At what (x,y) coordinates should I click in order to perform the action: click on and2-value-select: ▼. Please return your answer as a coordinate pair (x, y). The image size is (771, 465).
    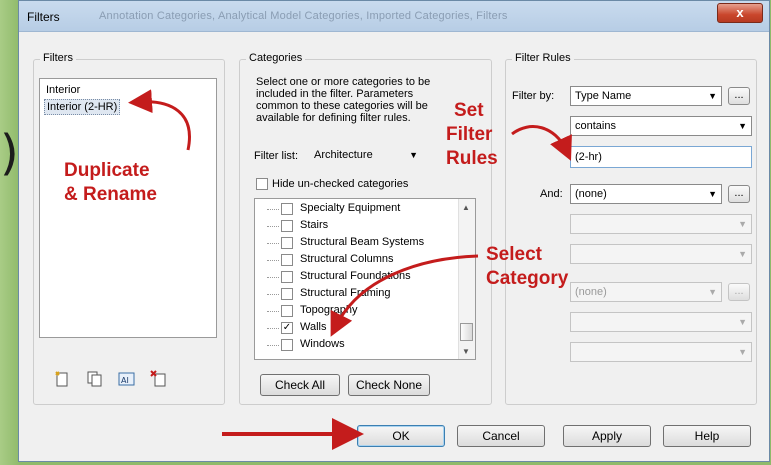
    Looking at the image, I should click on (661, 352).